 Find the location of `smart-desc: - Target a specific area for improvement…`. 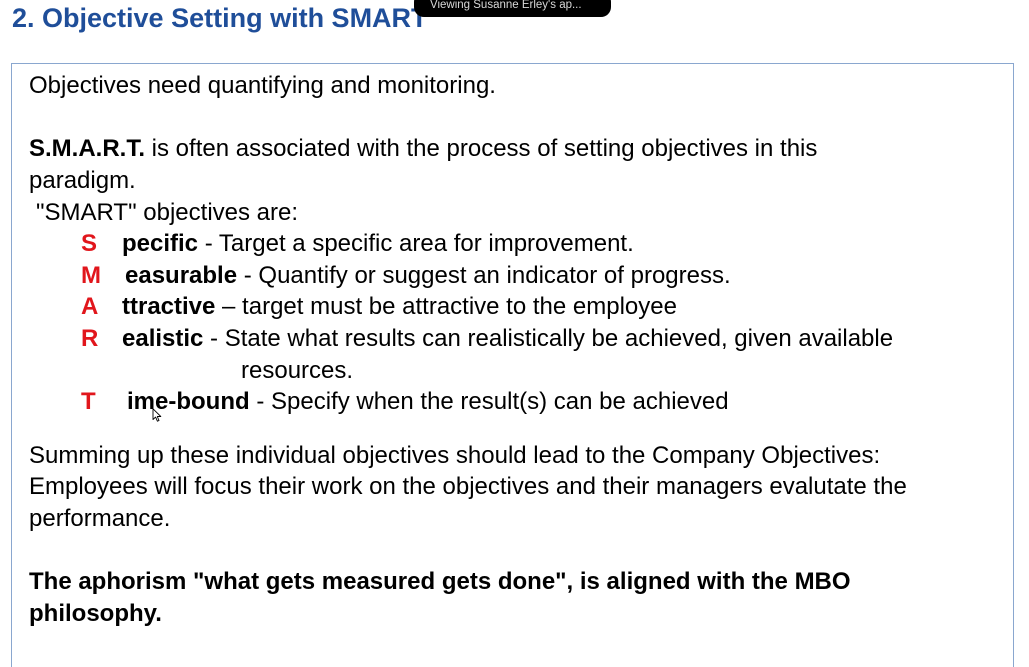

smart-desc: - Target a specific area for improvement… is located at coordinates (416, 243).